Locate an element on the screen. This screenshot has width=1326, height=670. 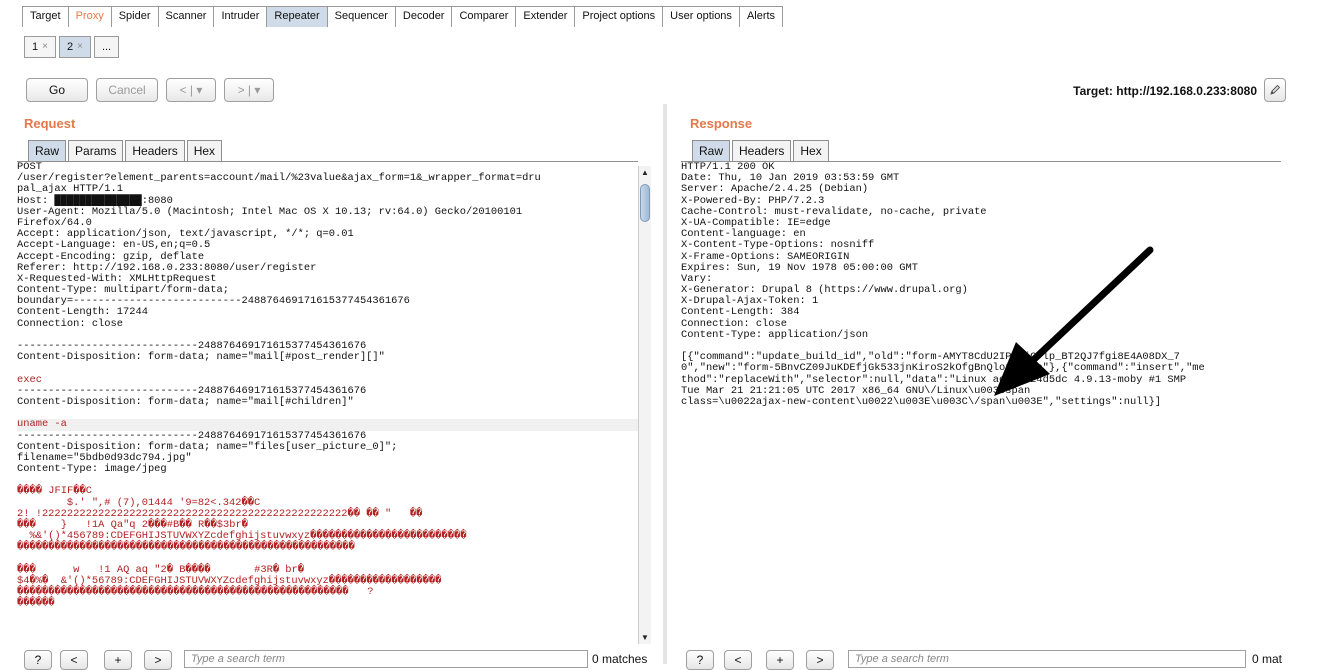
tool-tab-alerts: Alerts is located at coordinates (761, 17).